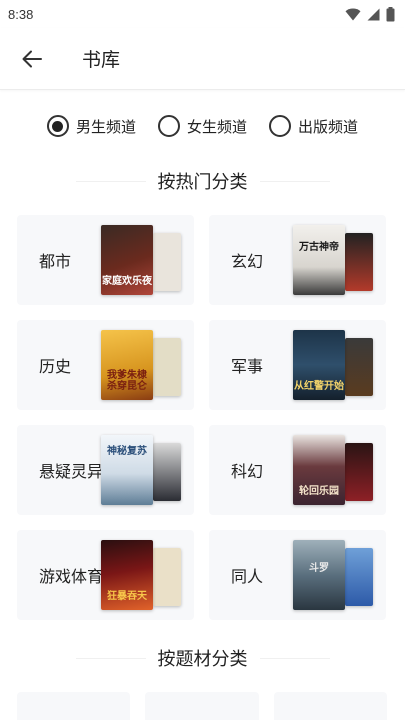 This screenshot has height=720, width=405. Describe the element at coordinates (319, 247) in the screenshot. I see `book-cover-title: 万古神帝` at that location.